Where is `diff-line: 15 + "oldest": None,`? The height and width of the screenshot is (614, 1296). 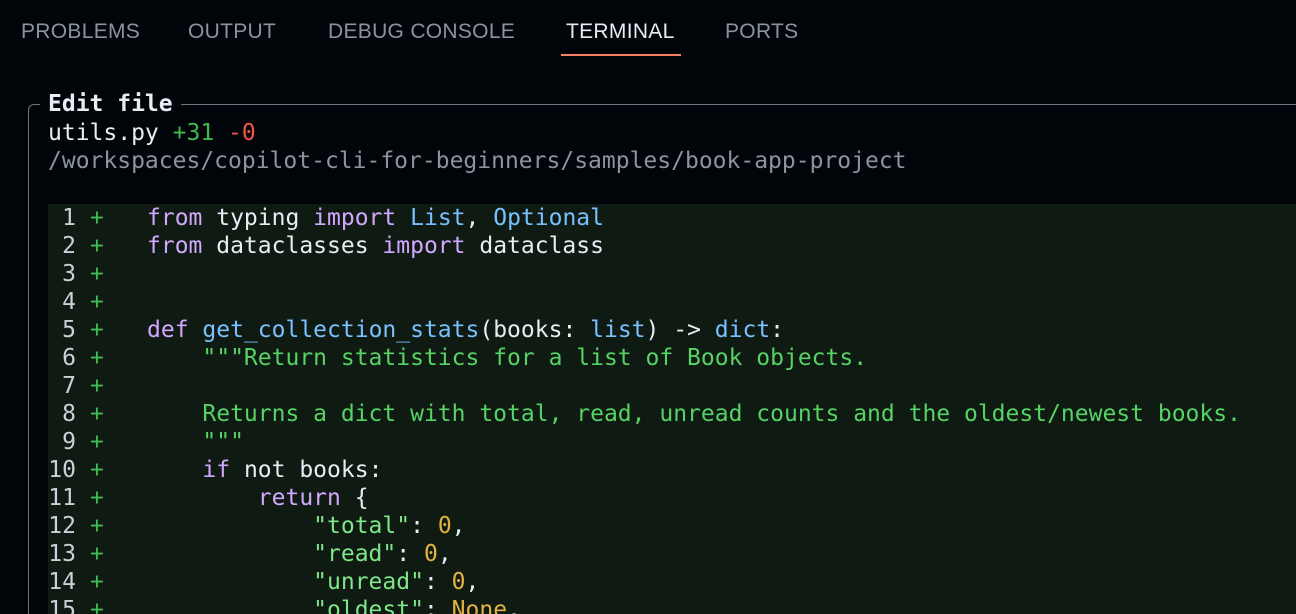 diff-line: 15 + "oldest": None, is located at coordinates (672, 605).